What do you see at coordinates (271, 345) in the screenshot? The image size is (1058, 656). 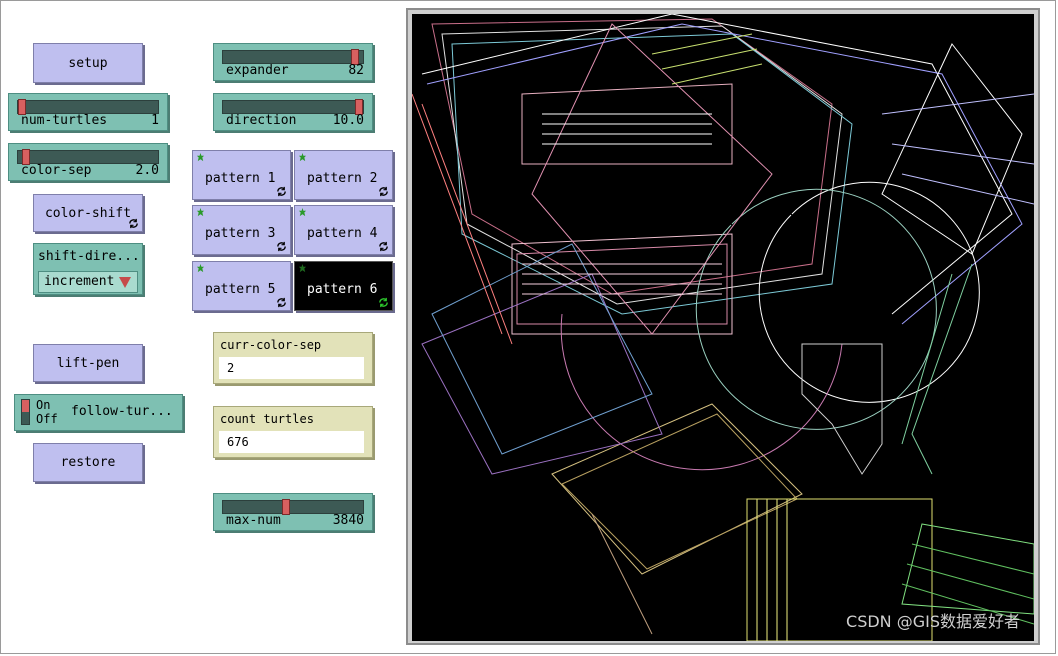 I see `monitor-label: curr-color-sep` at bounding box center [271, 345].